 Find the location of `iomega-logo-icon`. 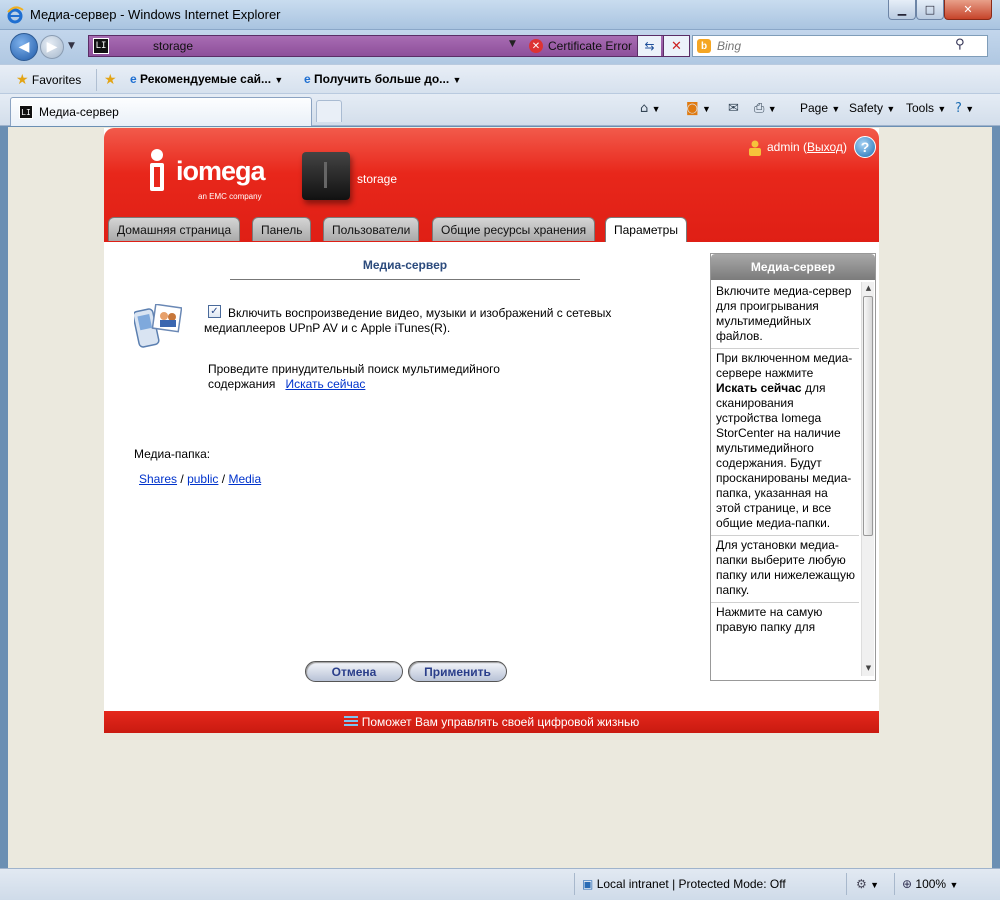

iomega-logo-icon is located at coordinates (157, 170).